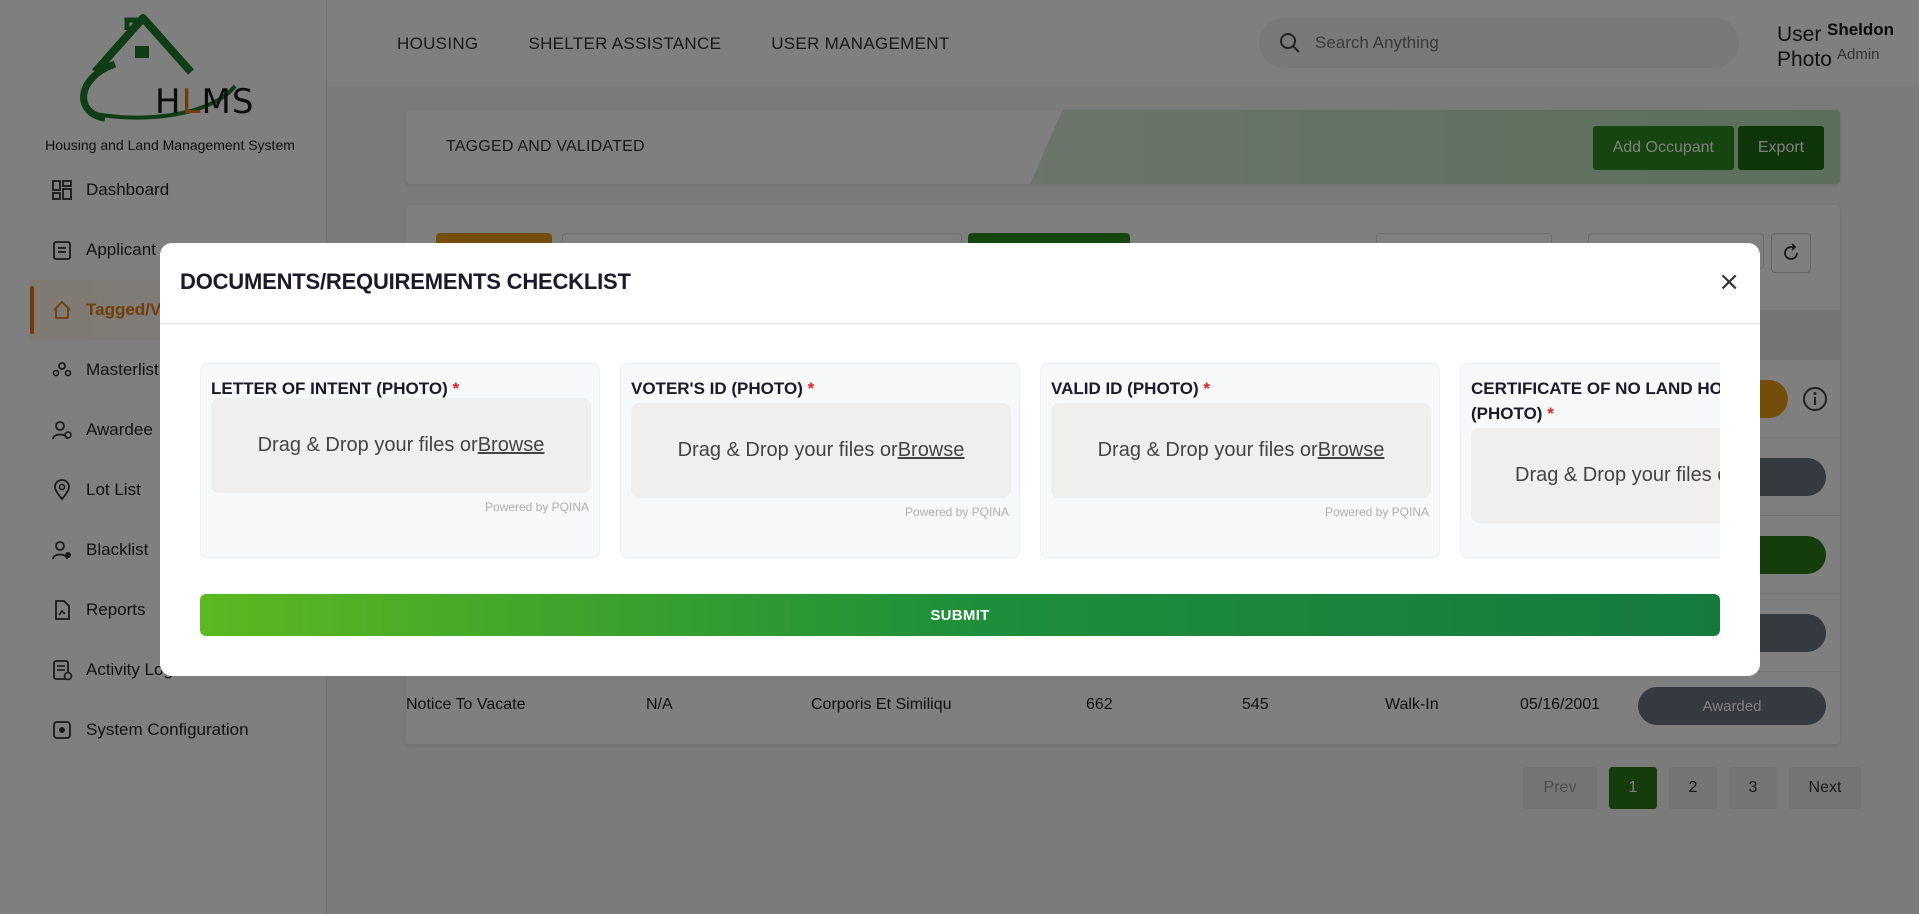 Image resolution: width=1919 pixels, height=914 pixels. Describe the element at coordinates (960, 323) in the screenshot. I see `divider` at that location.